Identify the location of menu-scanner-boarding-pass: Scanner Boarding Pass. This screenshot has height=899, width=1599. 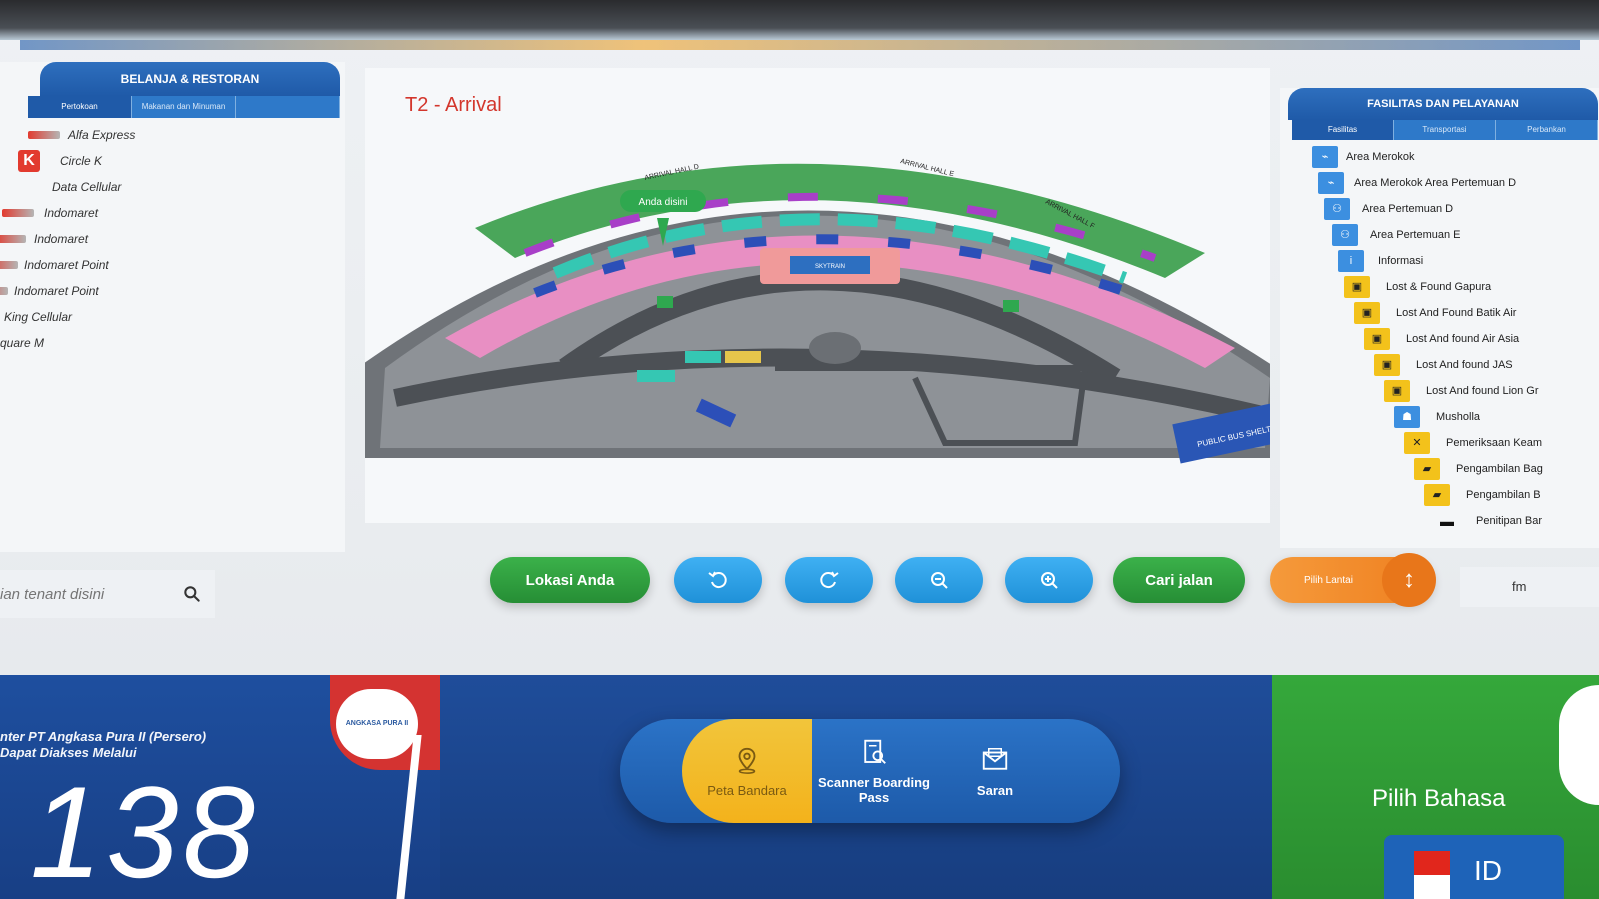
(874, 771).